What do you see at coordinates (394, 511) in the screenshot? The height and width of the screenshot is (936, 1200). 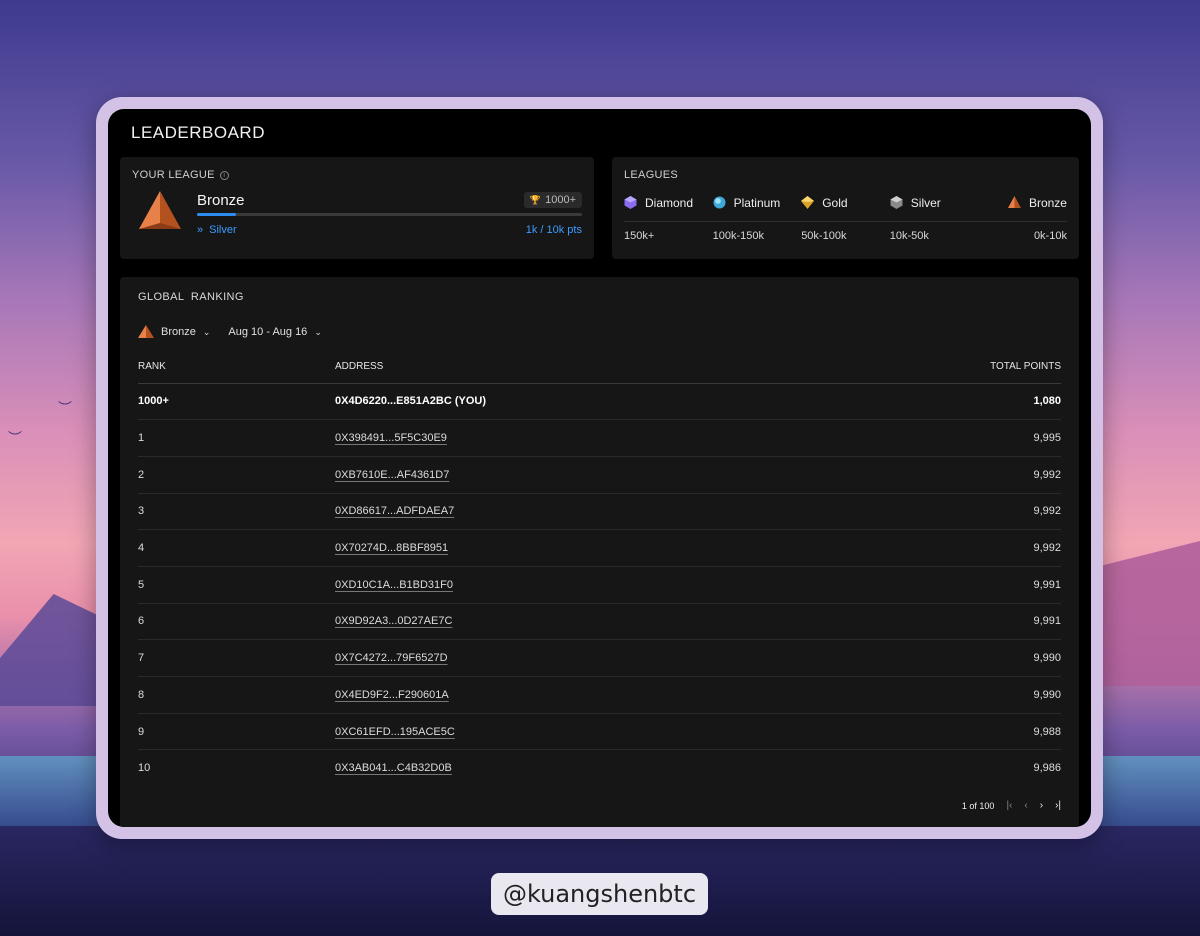 I see `address-link: 0XD86617...ADFDAEA7` at bounding box center [394, 511].